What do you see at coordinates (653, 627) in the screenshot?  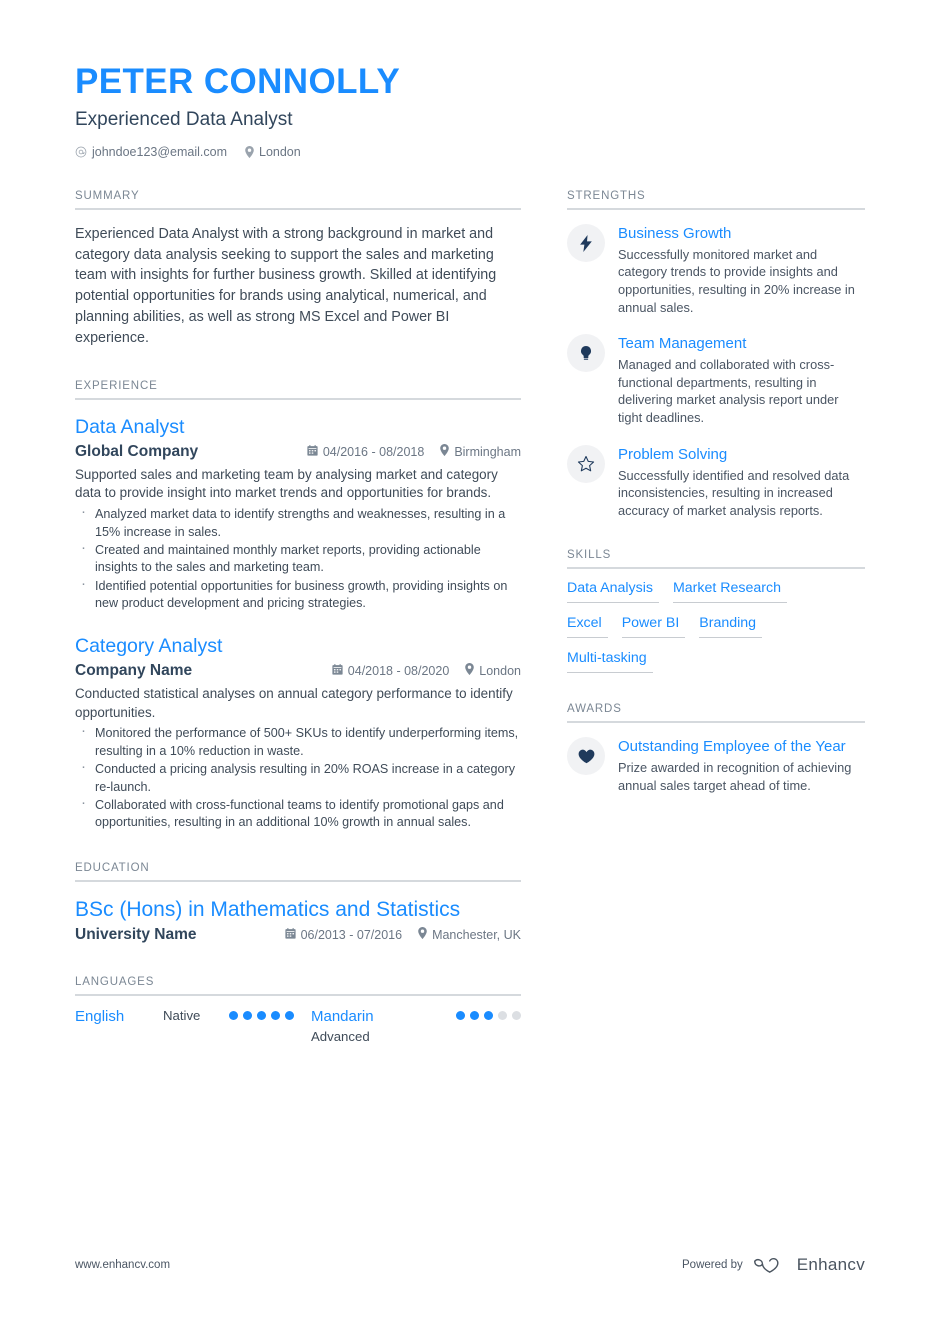 I see `skill-tag: Power BI` at bounding box center [653, 627].